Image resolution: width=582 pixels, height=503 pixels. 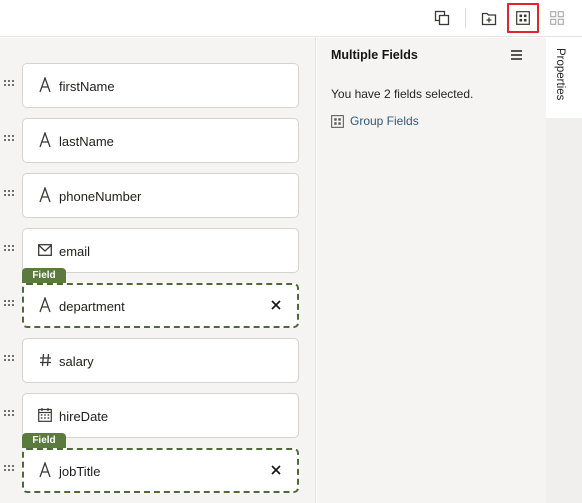 I want to click on field-label: hireDate, so click(x=84, y=416).